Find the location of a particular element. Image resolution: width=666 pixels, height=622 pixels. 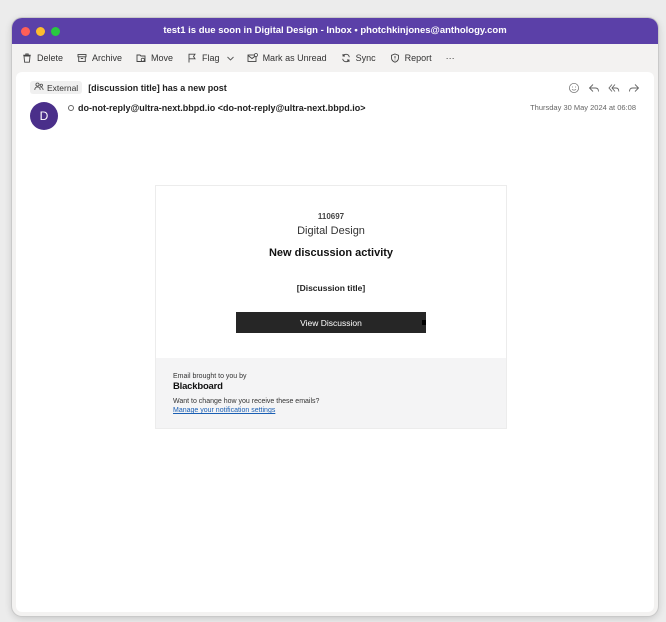

flag-button: Flag is located at coordinates (203, 58).